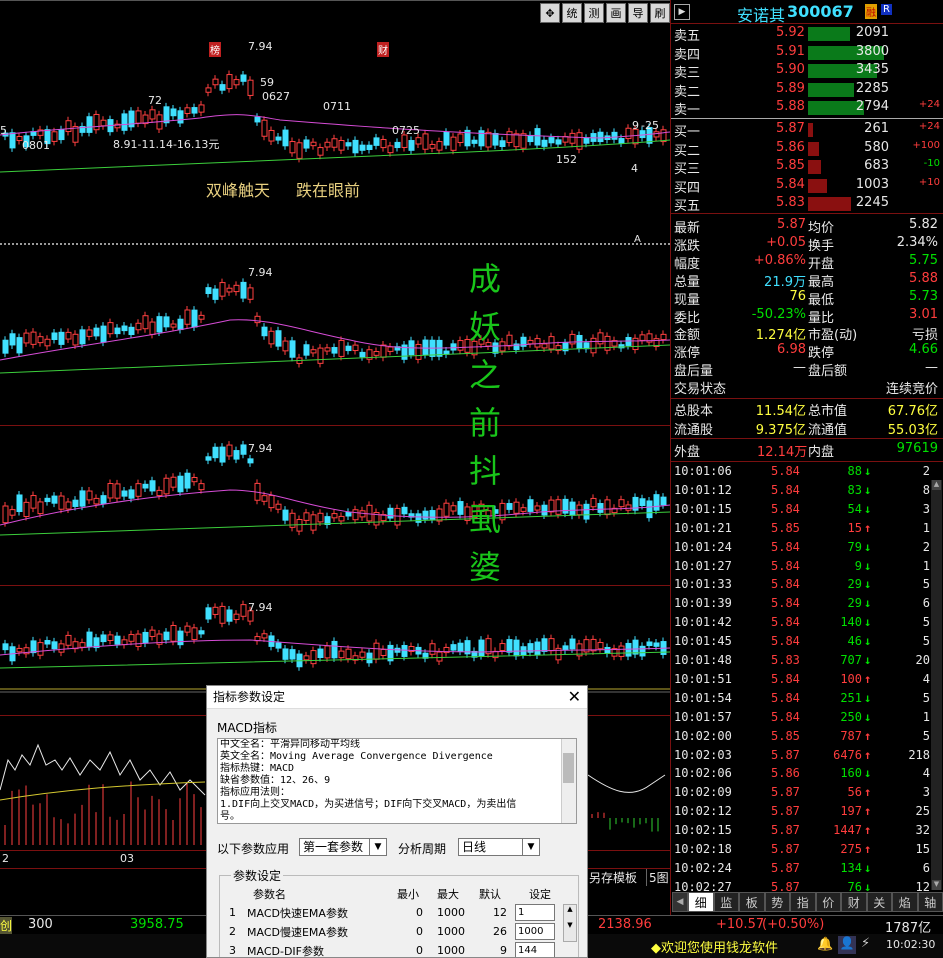 The height and width of the screenshot is (958, 943). Describe the element at coordinates (829, 204) in the screenshot. I see `bid-volume-bar` at that location.